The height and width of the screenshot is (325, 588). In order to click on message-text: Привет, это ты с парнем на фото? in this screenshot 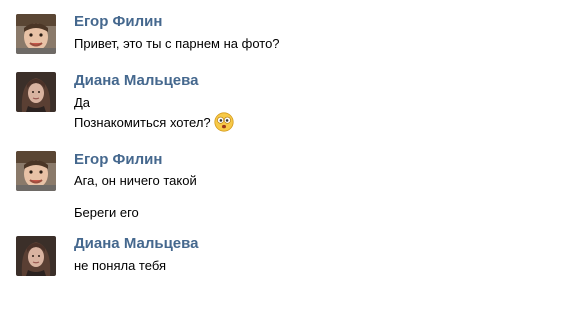, I will do `click(177, 43)`.